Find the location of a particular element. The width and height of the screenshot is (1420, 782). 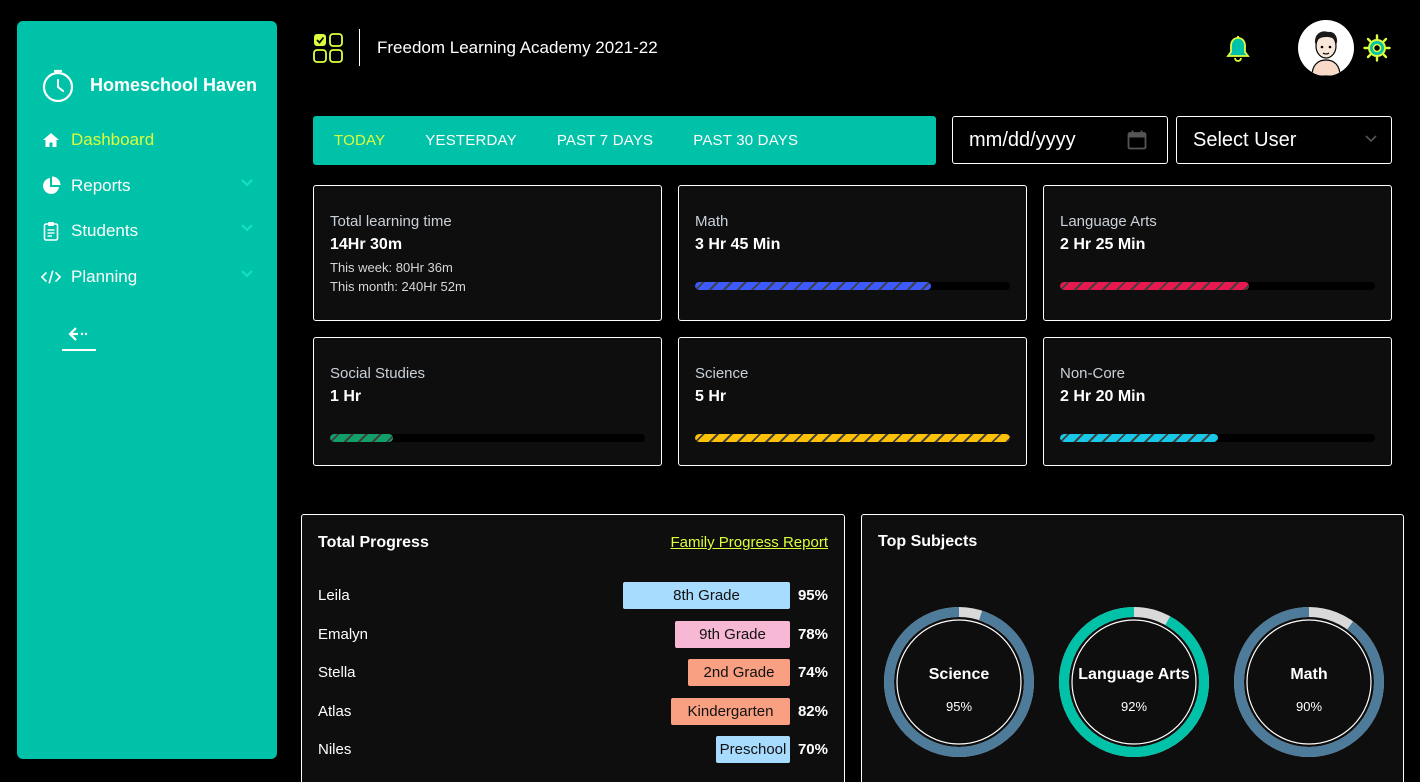

student-percent: 95% is located at coordinates (812, 595).